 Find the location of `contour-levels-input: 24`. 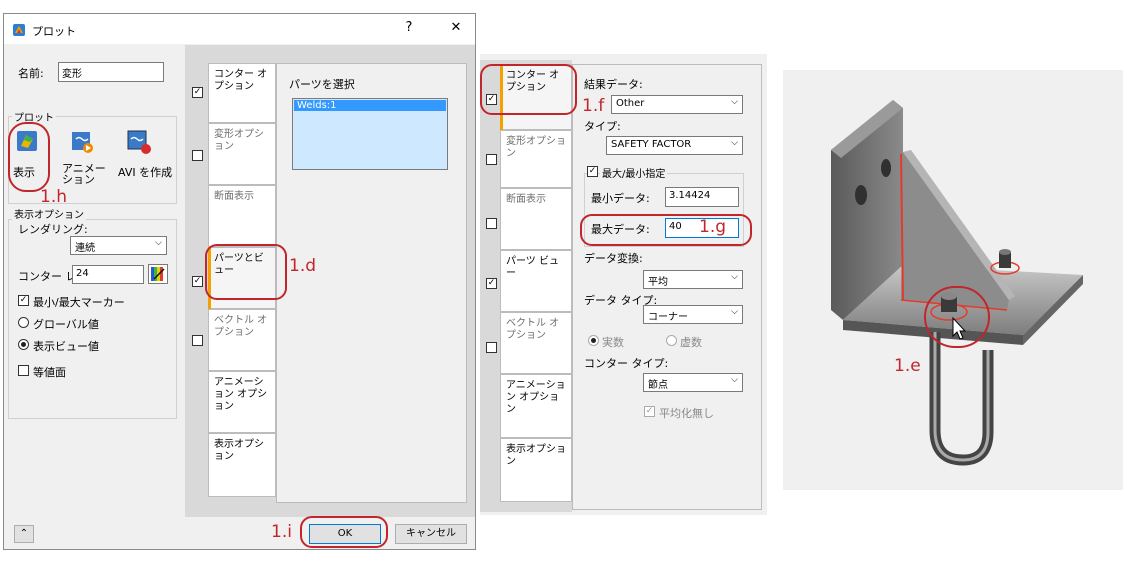

contour-levels-input: 24 is located at coordinates (108, 274).